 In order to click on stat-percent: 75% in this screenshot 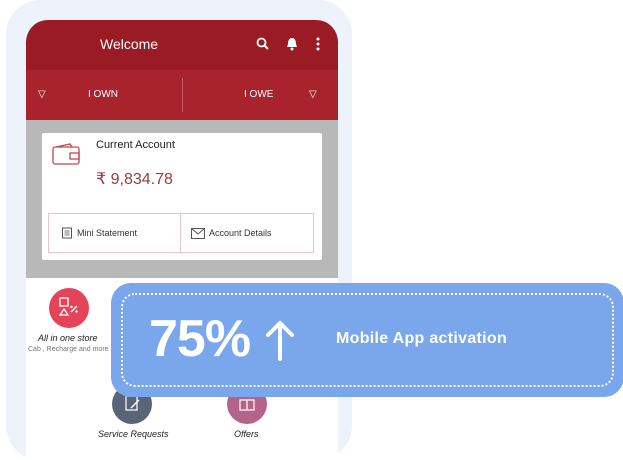, I will do `click(200, 339)`.